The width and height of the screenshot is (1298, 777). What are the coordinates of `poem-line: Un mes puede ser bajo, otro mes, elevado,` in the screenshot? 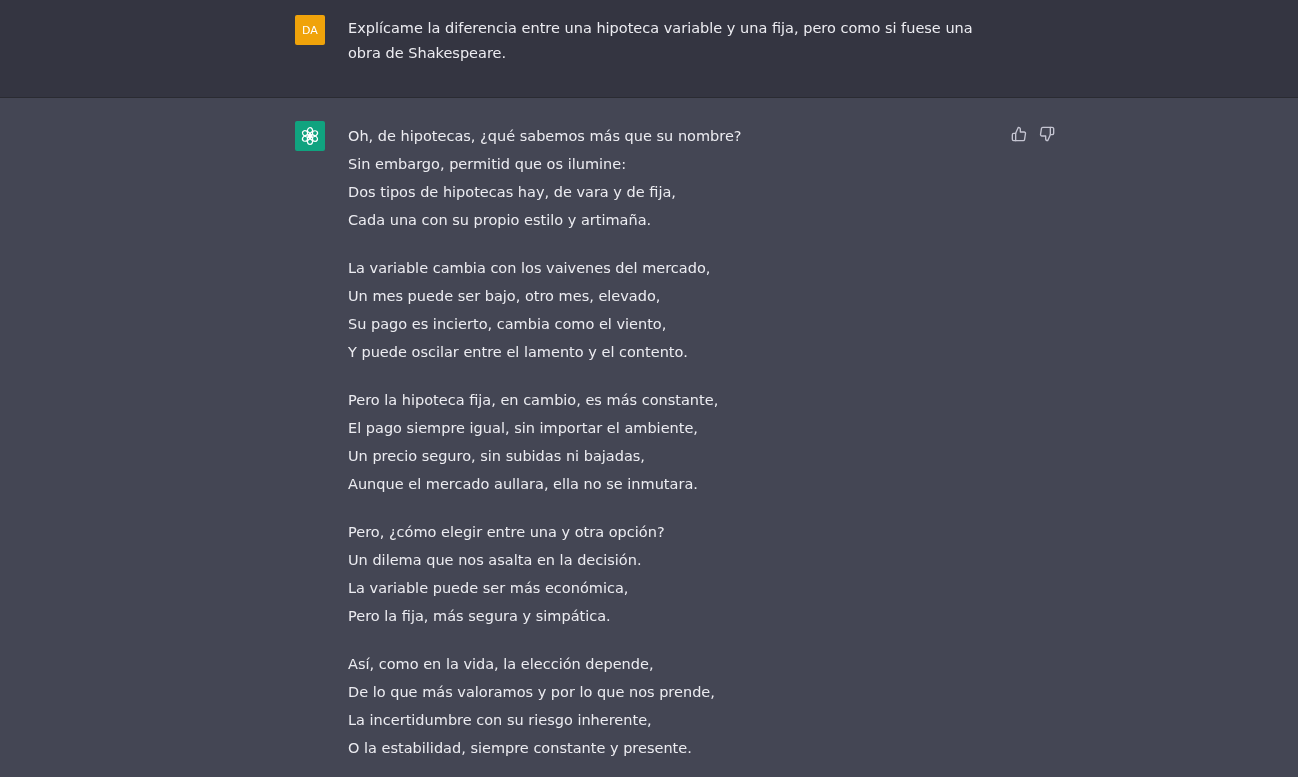 It's located at (505, 296).